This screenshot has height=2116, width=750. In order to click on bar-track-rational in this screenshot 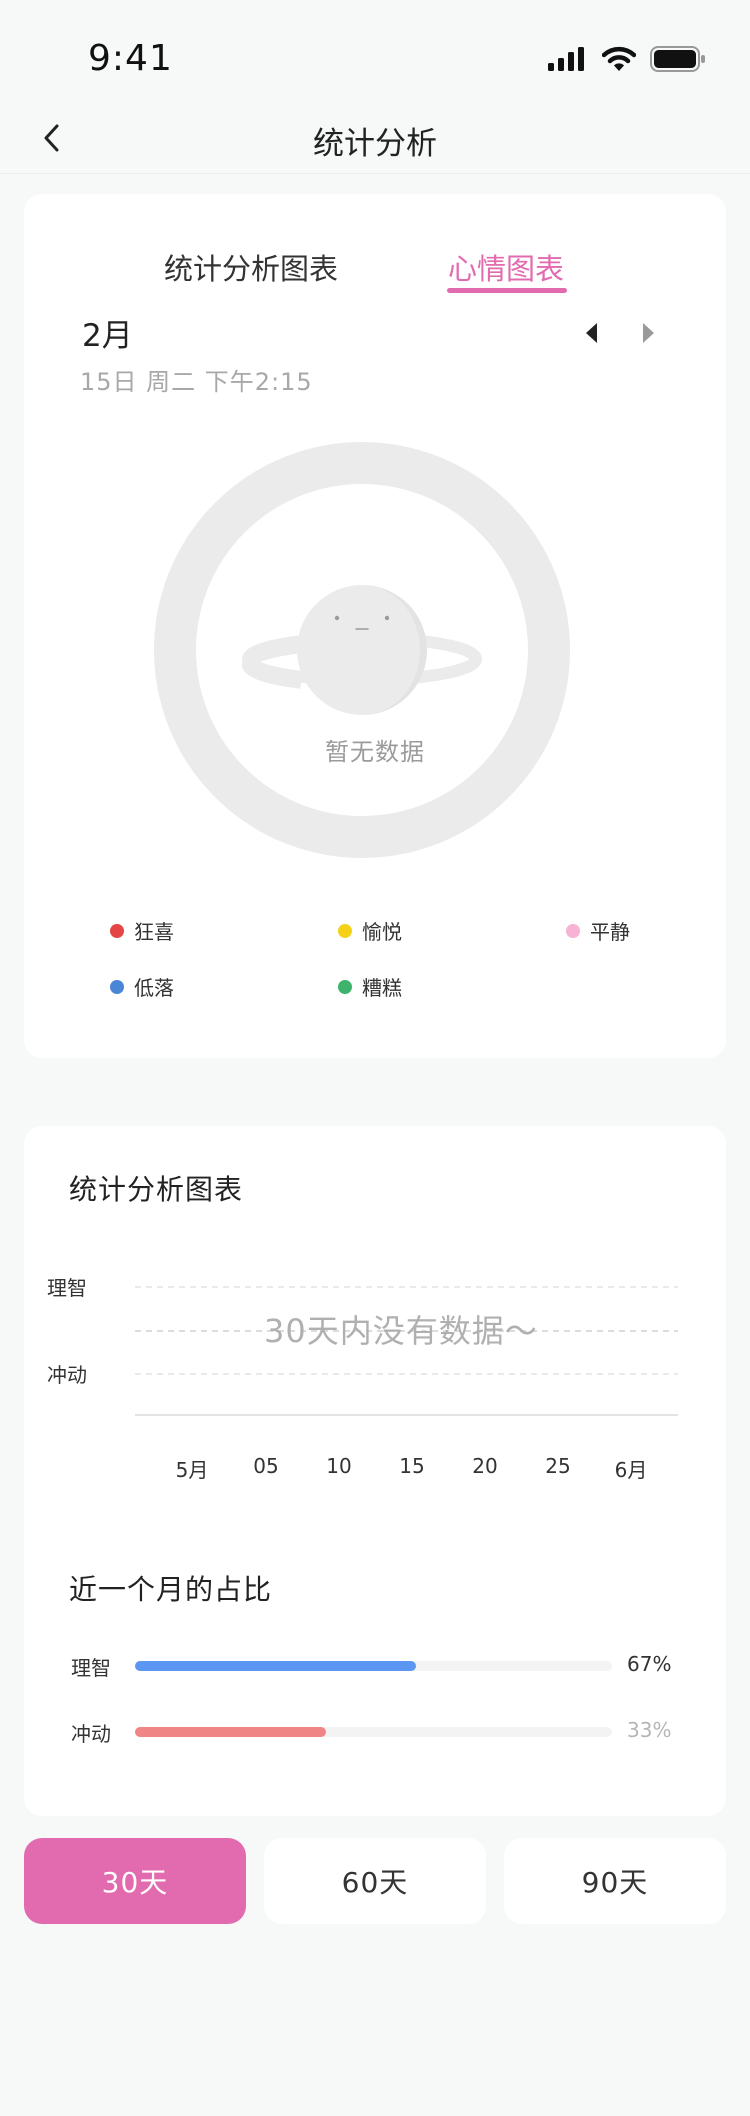, I will do `click(373, 1666)`.